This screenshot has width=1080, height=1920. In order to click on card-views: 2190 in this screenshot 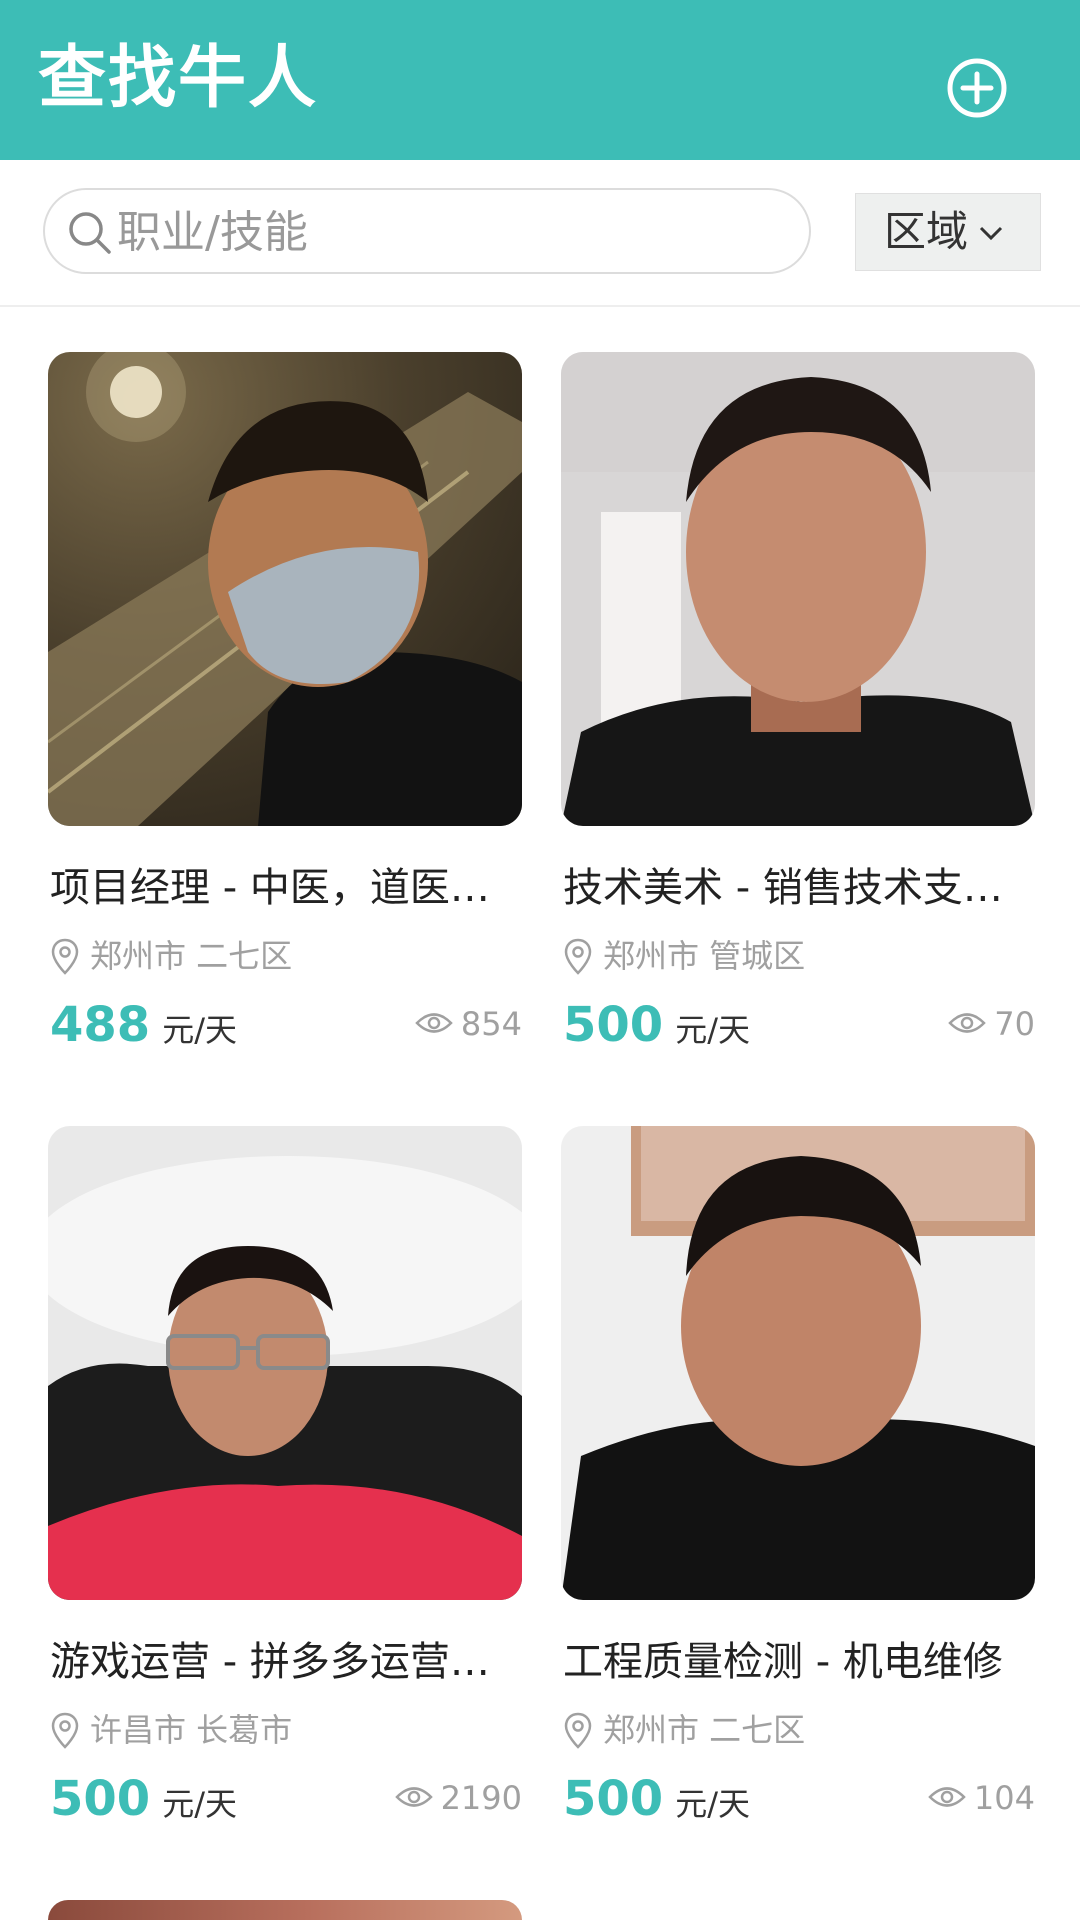, I will do `click(422, 1798)`.